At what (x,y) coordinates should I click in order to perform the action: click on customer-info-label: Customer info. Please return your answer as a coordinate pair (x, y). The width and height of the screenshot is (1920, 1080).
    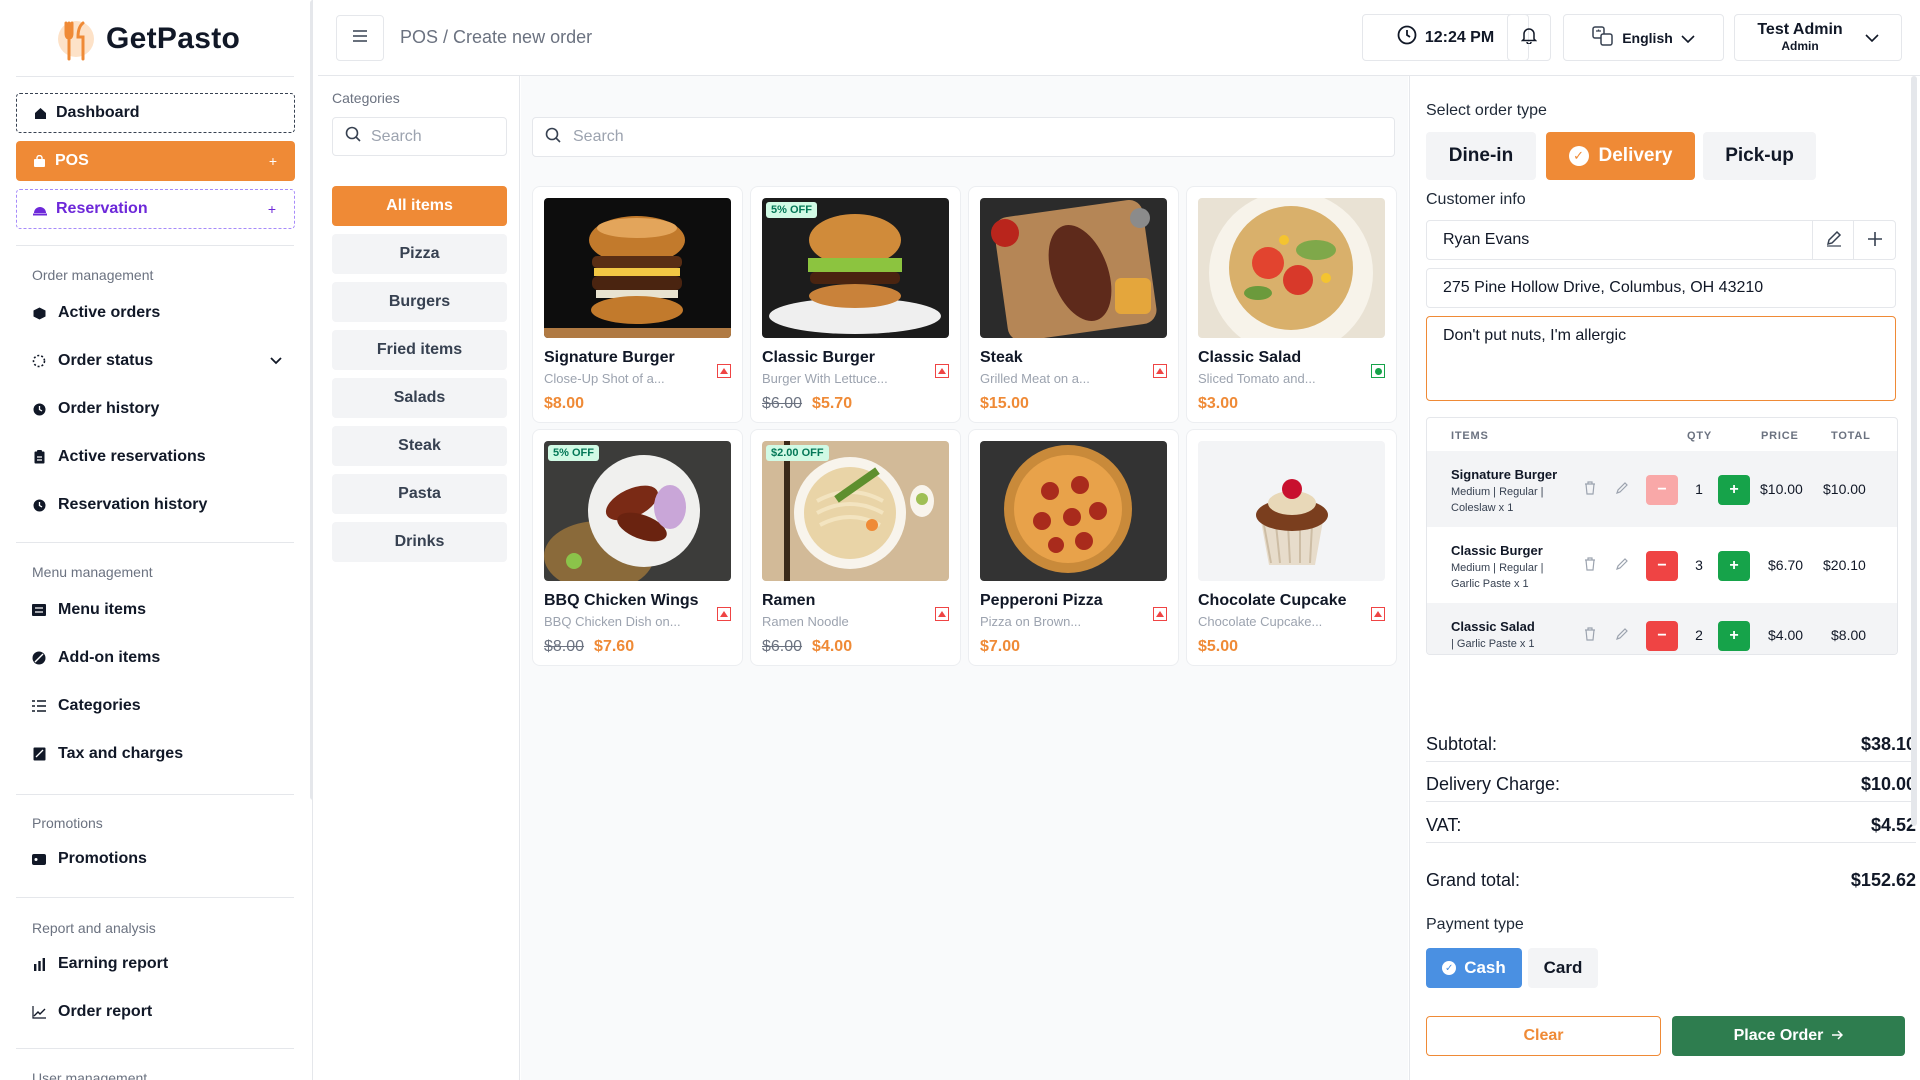
    Looking at the image, I should click on (1476, 199).